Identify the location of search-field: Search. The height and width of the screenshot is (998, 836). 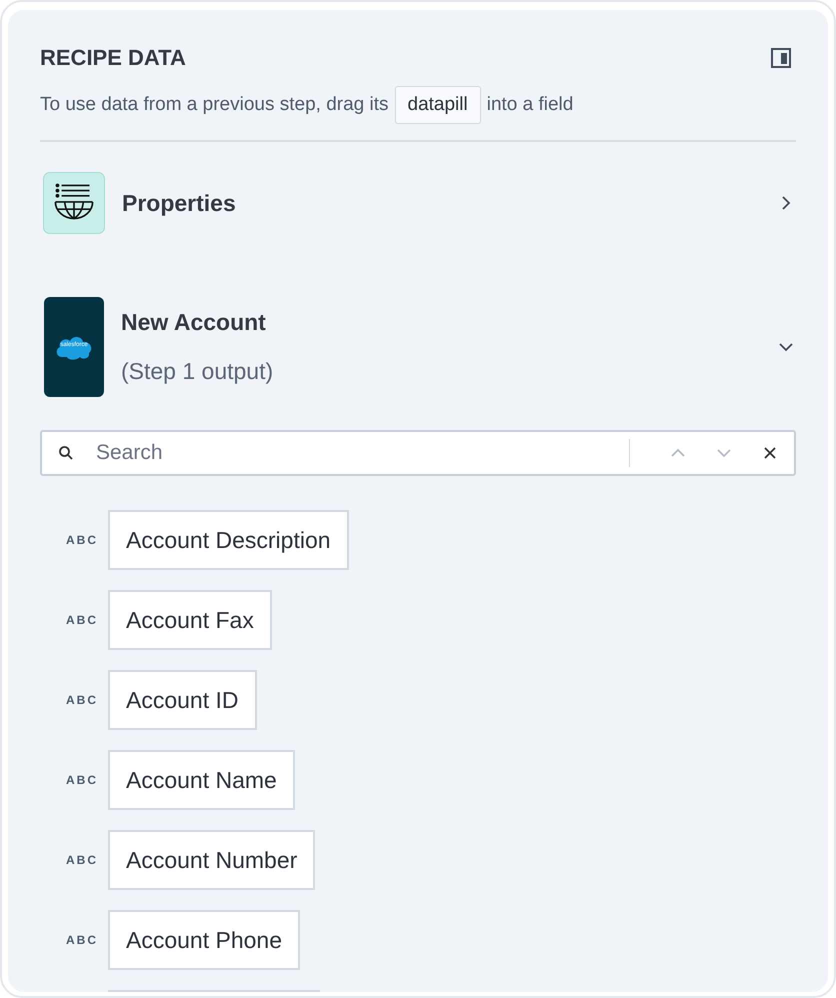
(418, 453).